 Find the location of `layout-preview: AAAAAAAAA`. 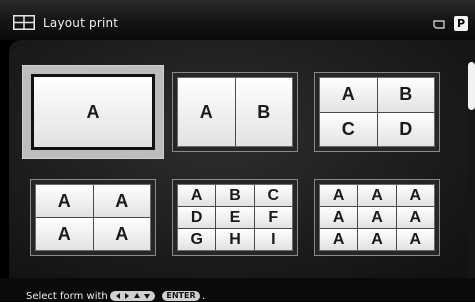

layout-preview: AAAAAAAAA is located at coordinates (377, 217).